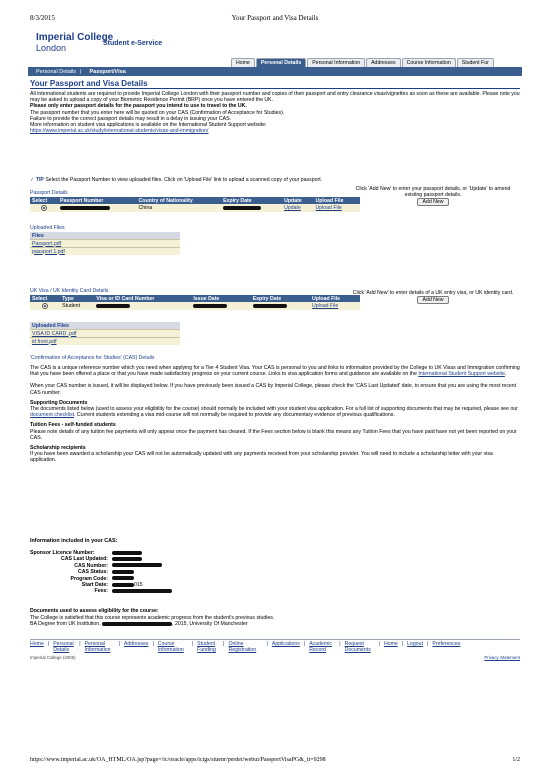  I want to click on redacted-visa-expiry, so click(269, 305).